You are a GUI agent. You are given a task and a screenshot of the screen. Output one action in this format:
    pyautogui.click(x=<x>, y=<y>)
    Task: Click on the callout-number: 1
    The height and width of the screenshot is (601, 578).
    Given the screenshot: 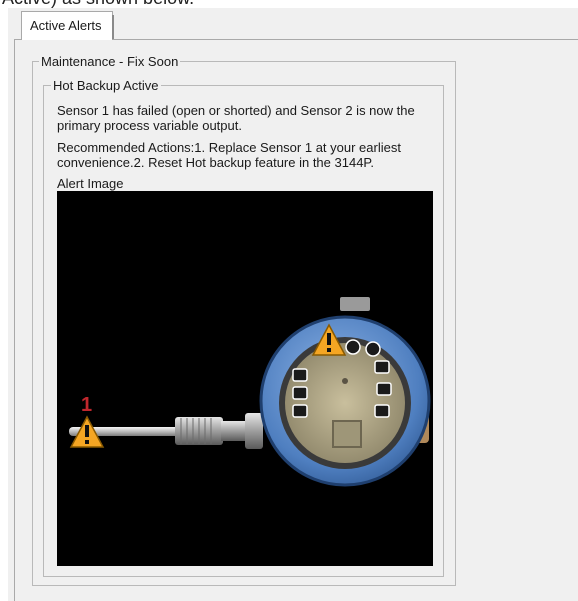 What is the action you would take?
    pyautogui.click(x=86, y=405)
    